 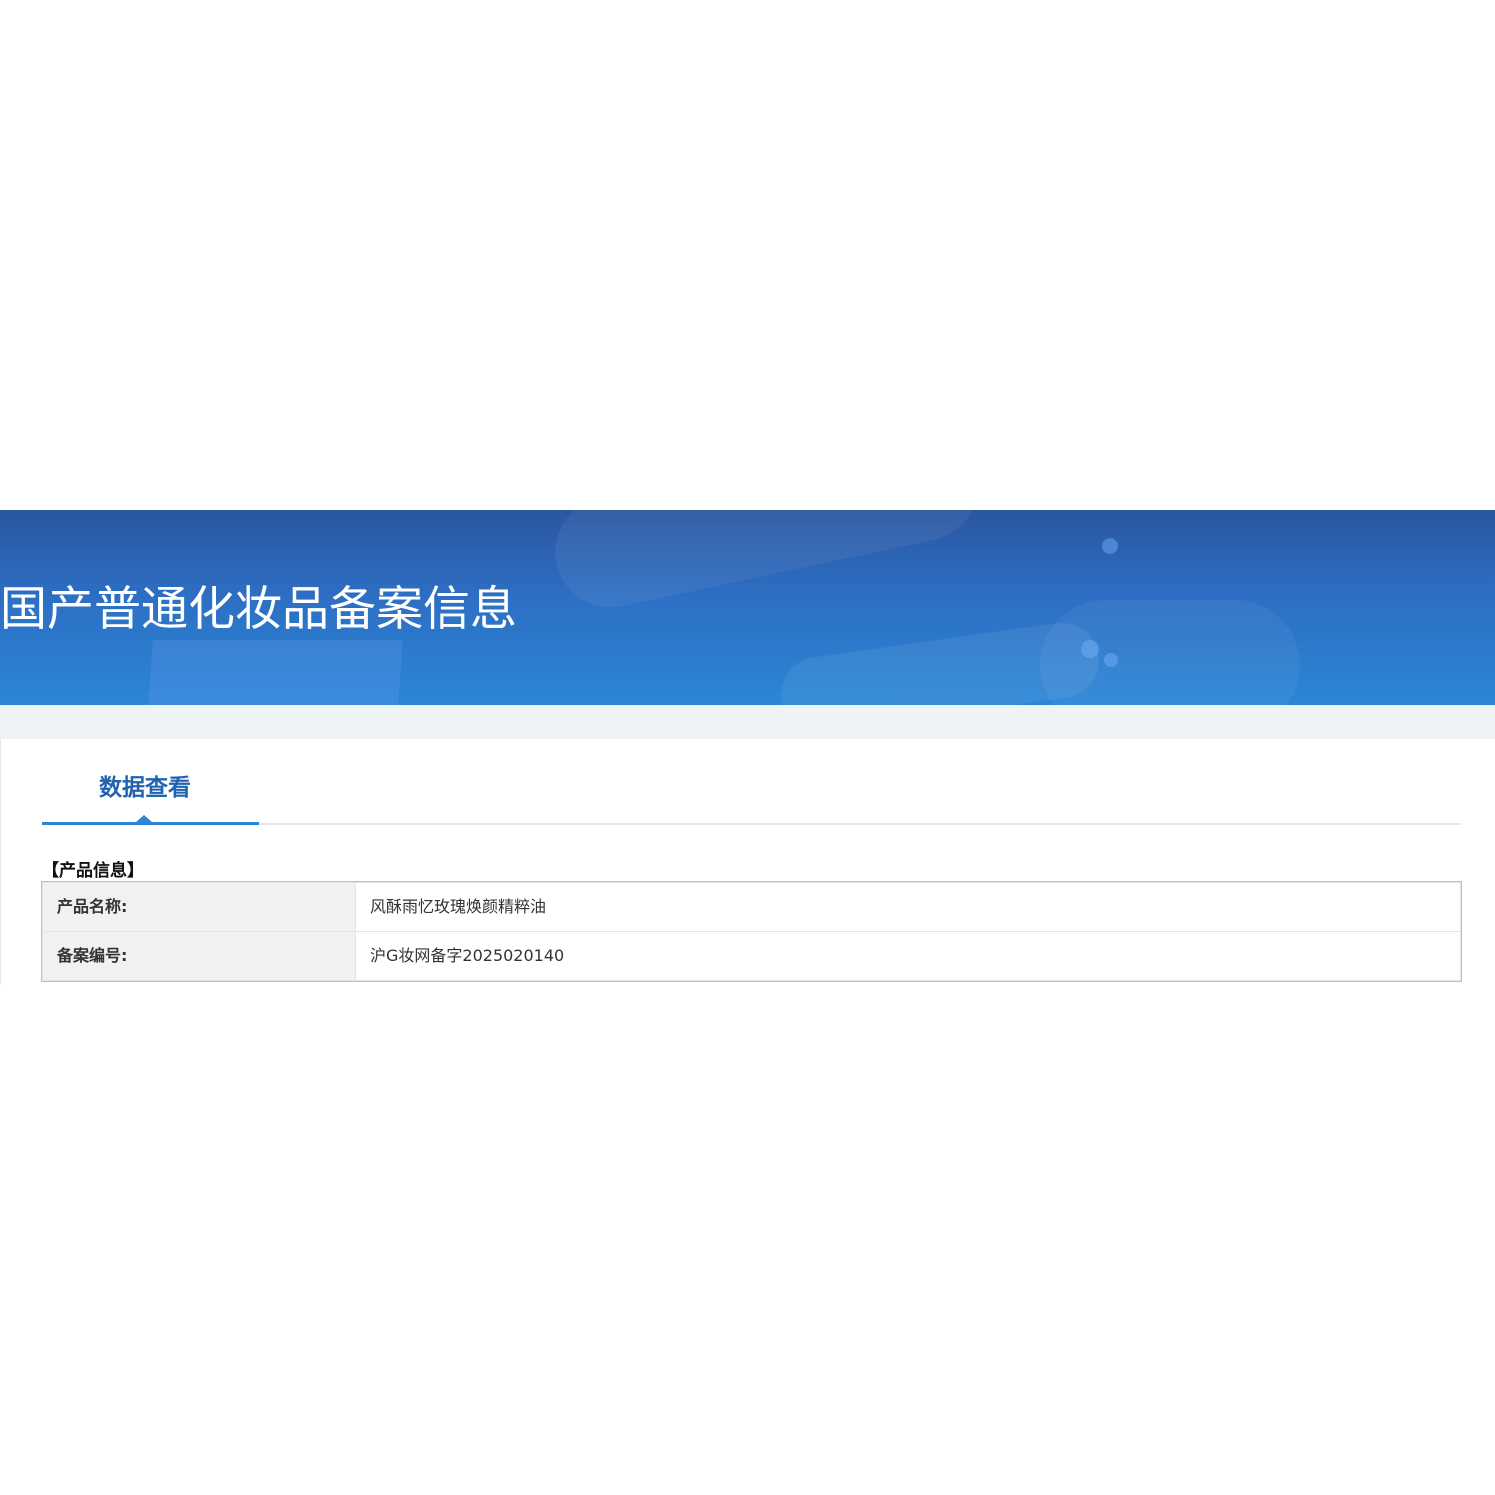 What do you see at coordinates (93, 871) in the screenshot?
I see `section-title-product-info: 【产品信息】` at bounding box center [93, 871].